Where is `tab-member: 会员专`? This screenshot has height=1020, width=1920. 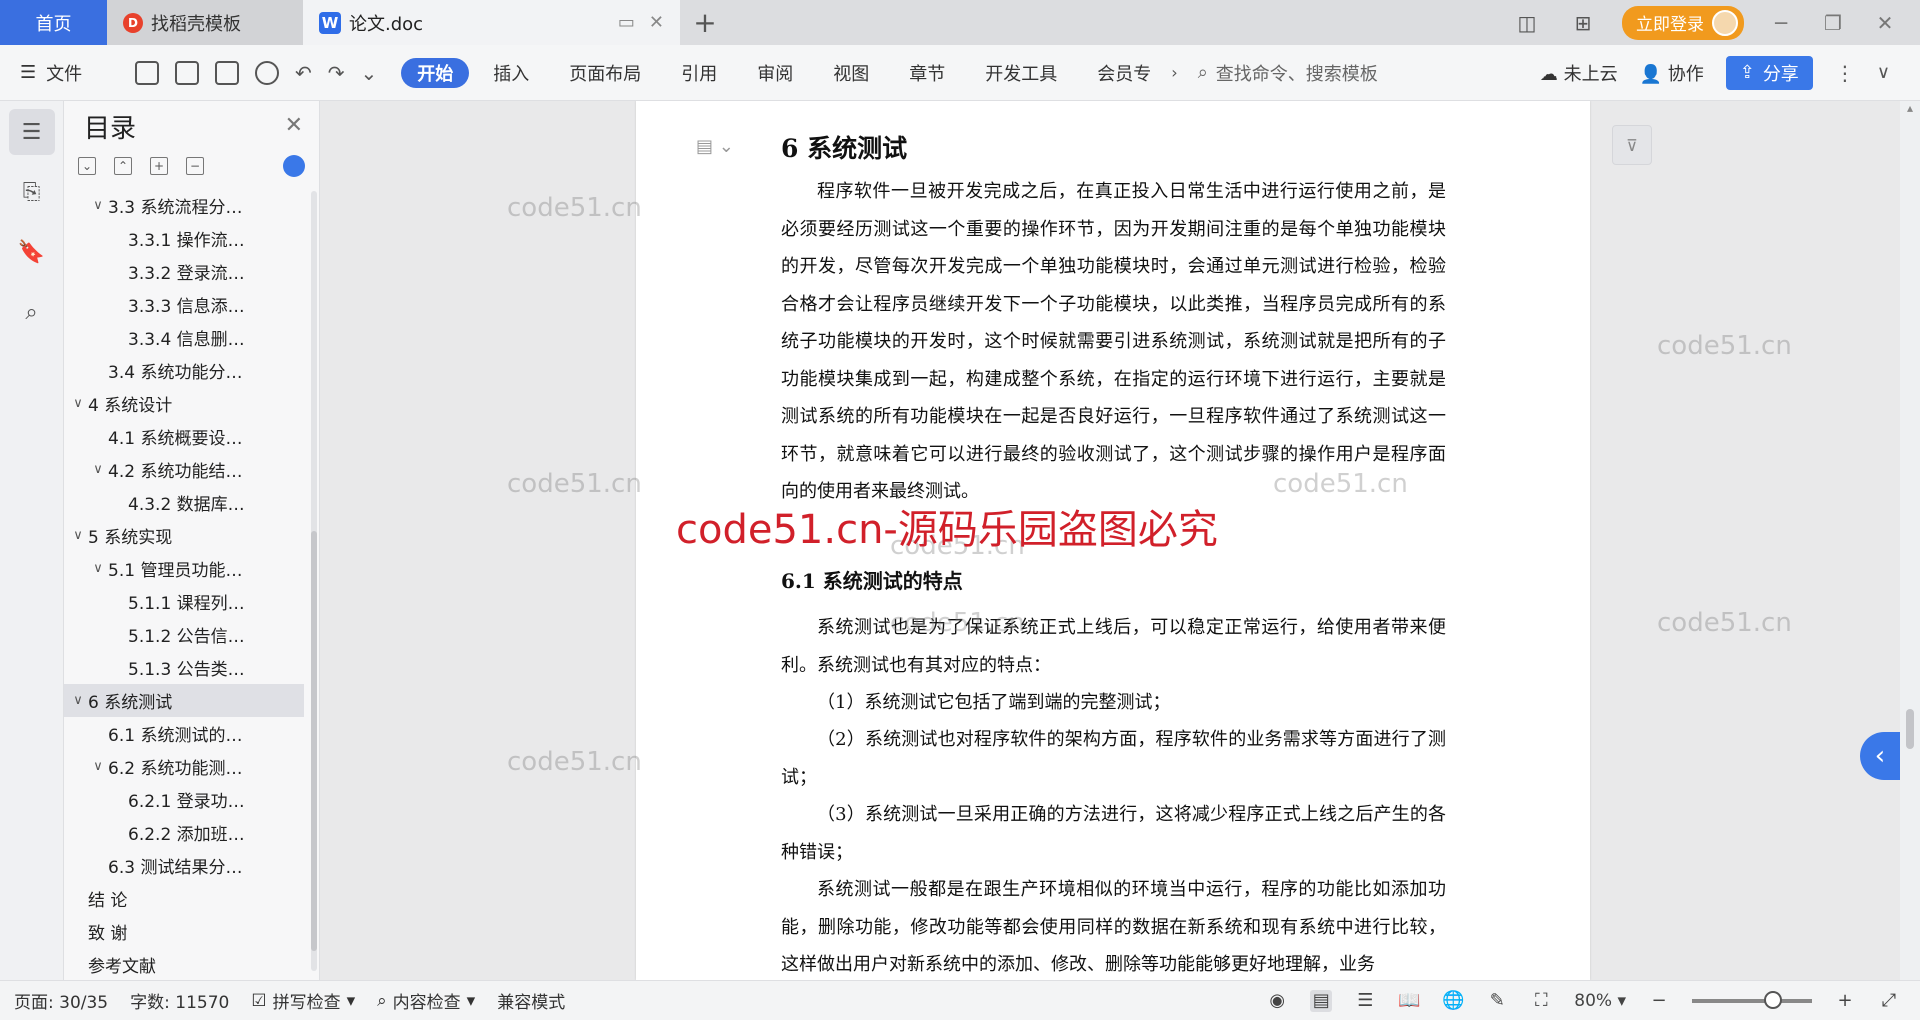
tab-member: 会员专 is located at coordinates (1124, 73).